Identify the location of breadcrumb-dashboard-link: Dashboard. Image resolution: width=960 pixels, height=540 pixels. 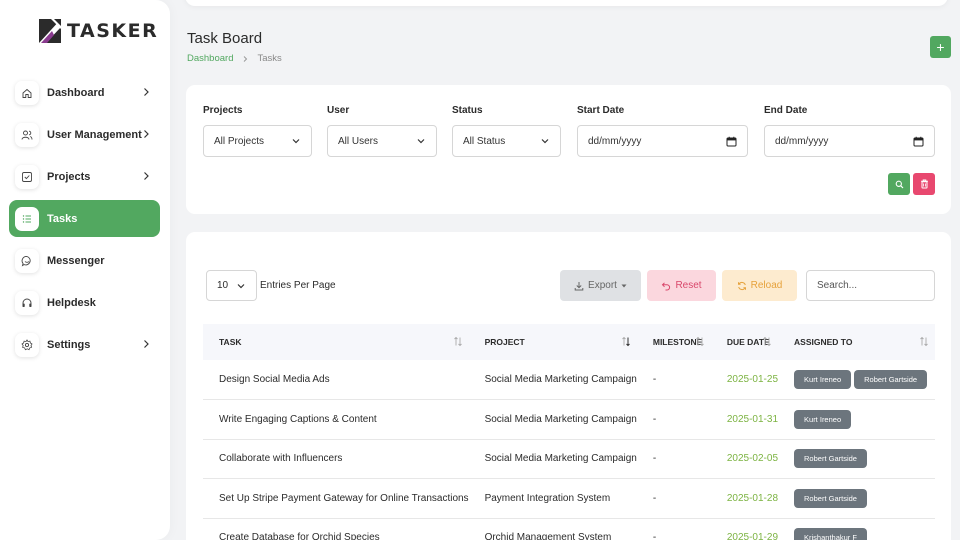
(210, 58).